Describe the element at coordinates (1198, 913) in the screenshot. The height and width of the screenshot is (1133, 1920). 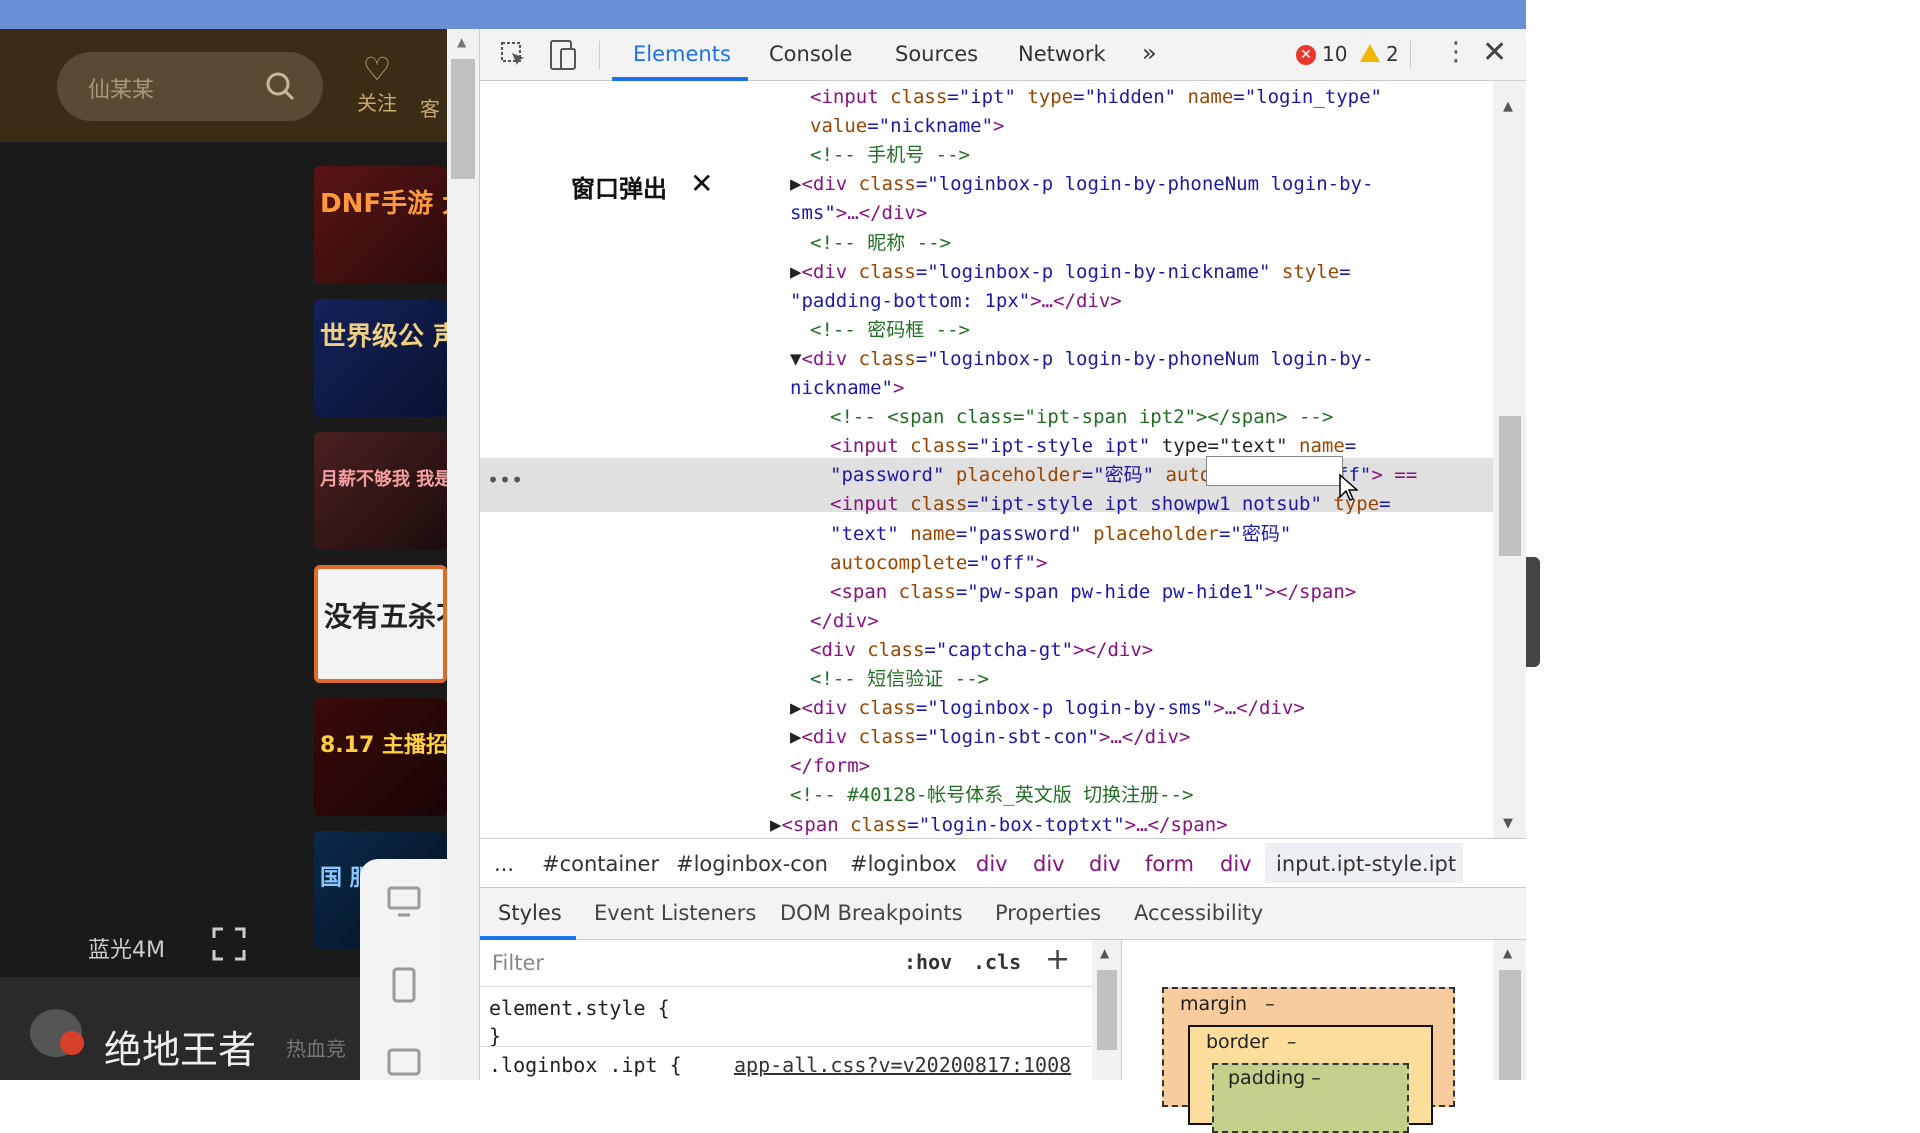
I see `tab-accessibility: Accessibility` at that location.